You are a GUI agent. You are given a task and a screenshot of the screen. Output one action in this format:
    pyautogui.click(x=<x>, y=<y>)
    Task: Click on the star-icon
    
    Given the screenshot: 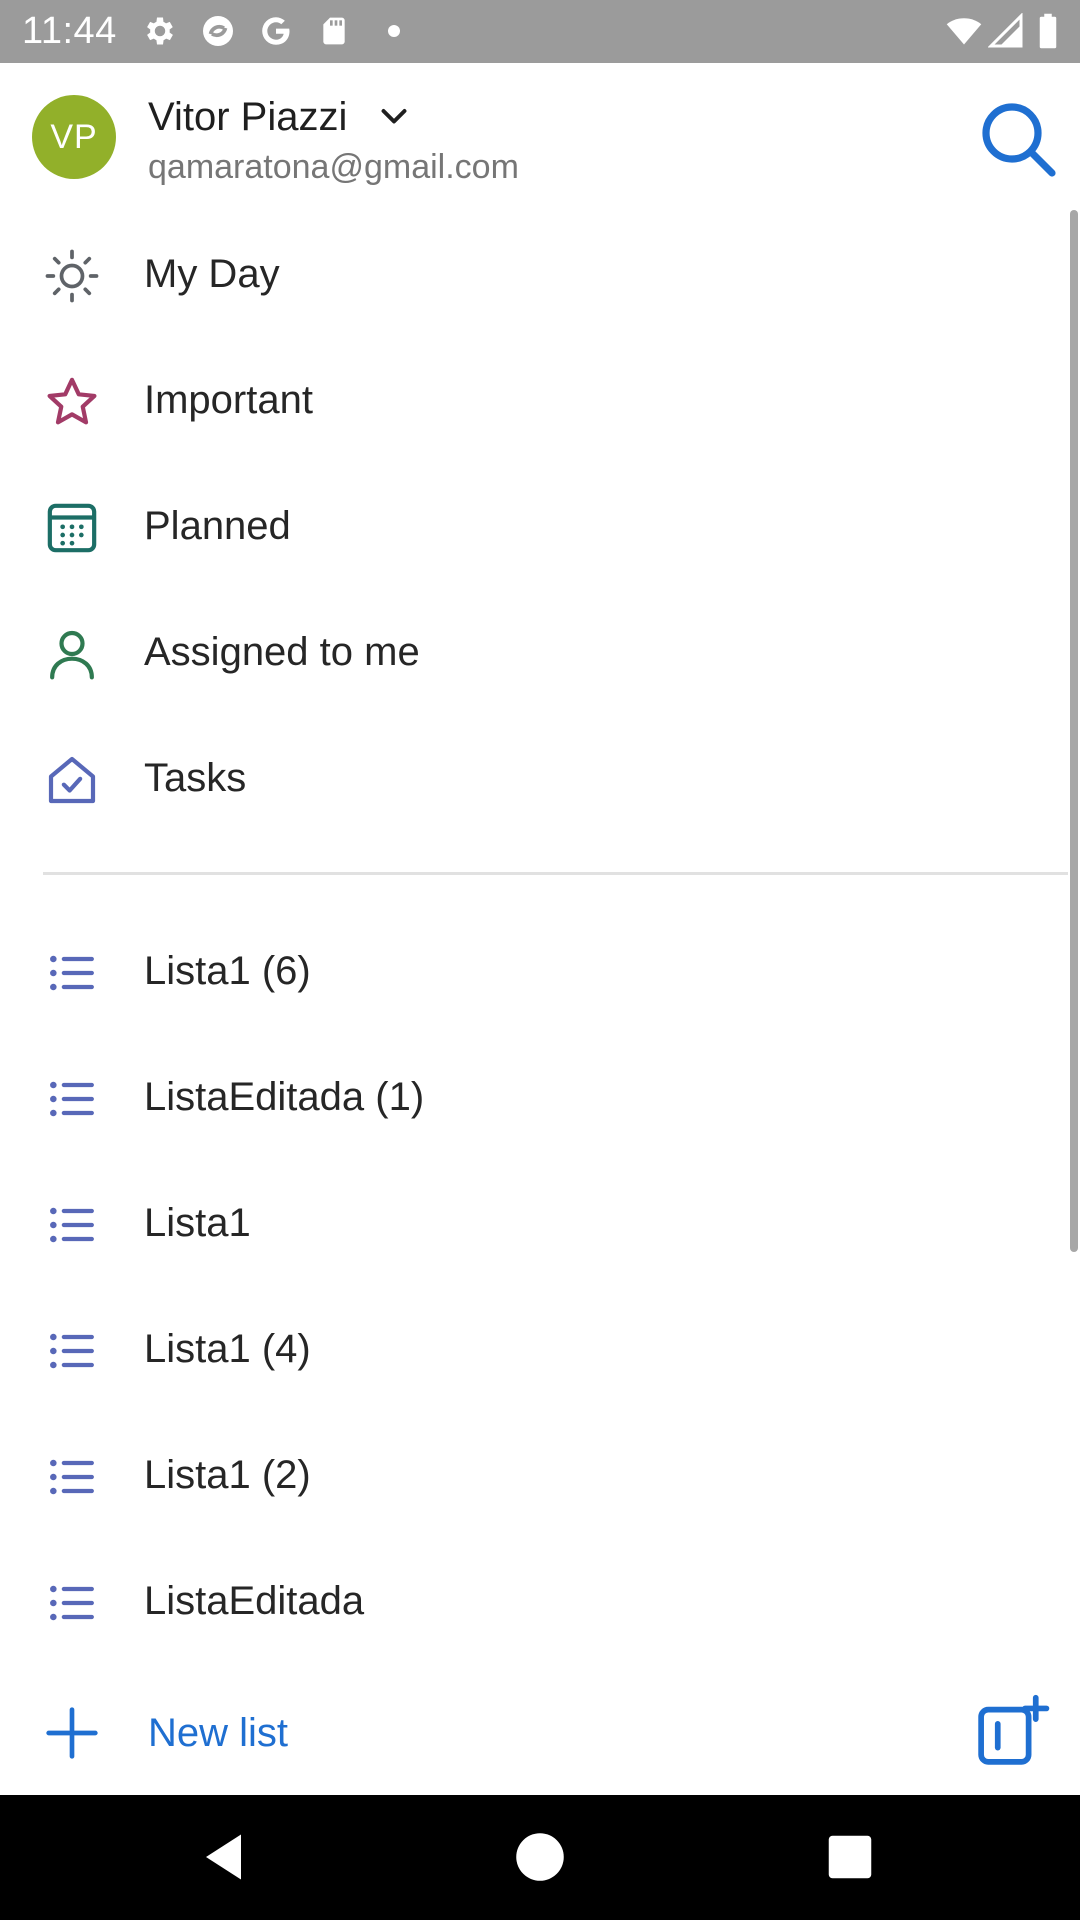 What is the action you would take?
    pyautogui.click(x=72, y=401)
    